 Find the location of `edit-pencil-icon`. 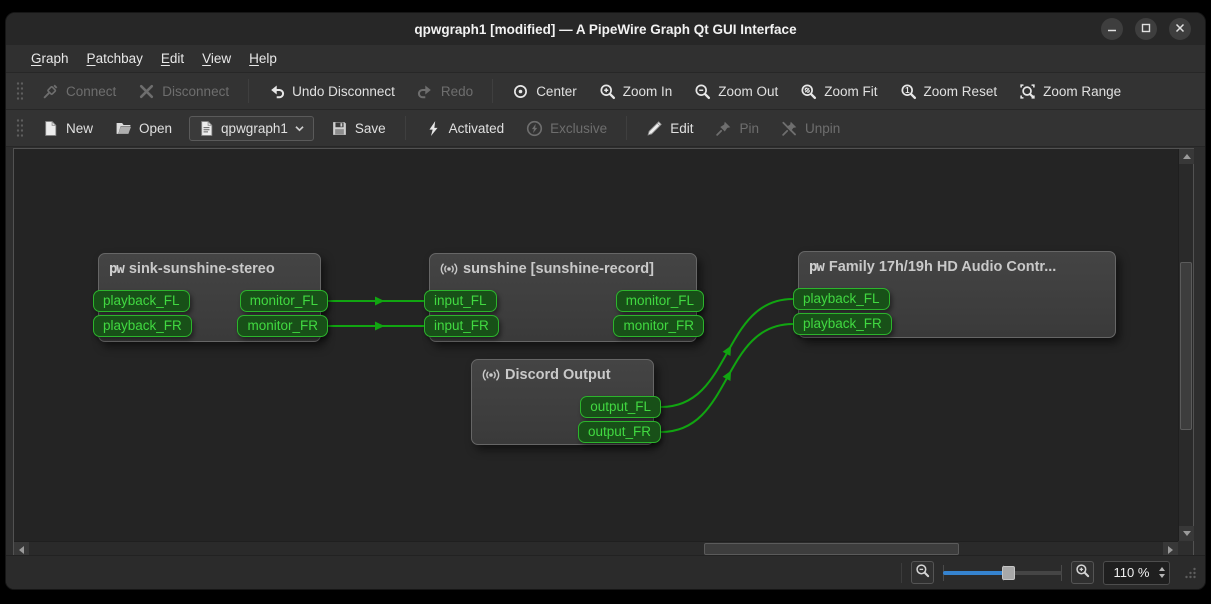

edit-pencil-icon is located at coordinates (654, 128).